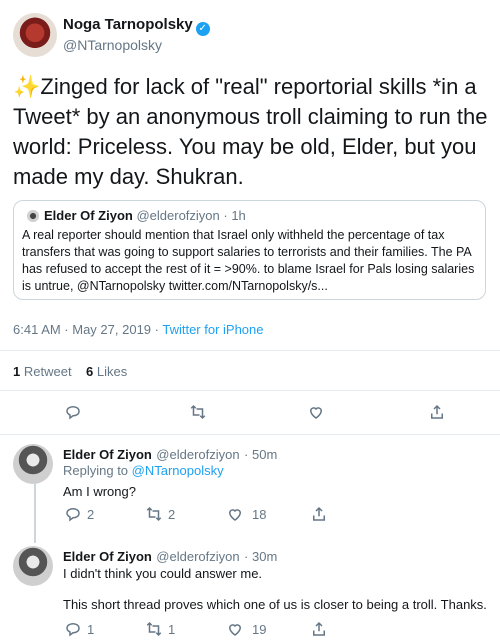  I want to click on replying-to-label: Replying to, so click(97, 470).